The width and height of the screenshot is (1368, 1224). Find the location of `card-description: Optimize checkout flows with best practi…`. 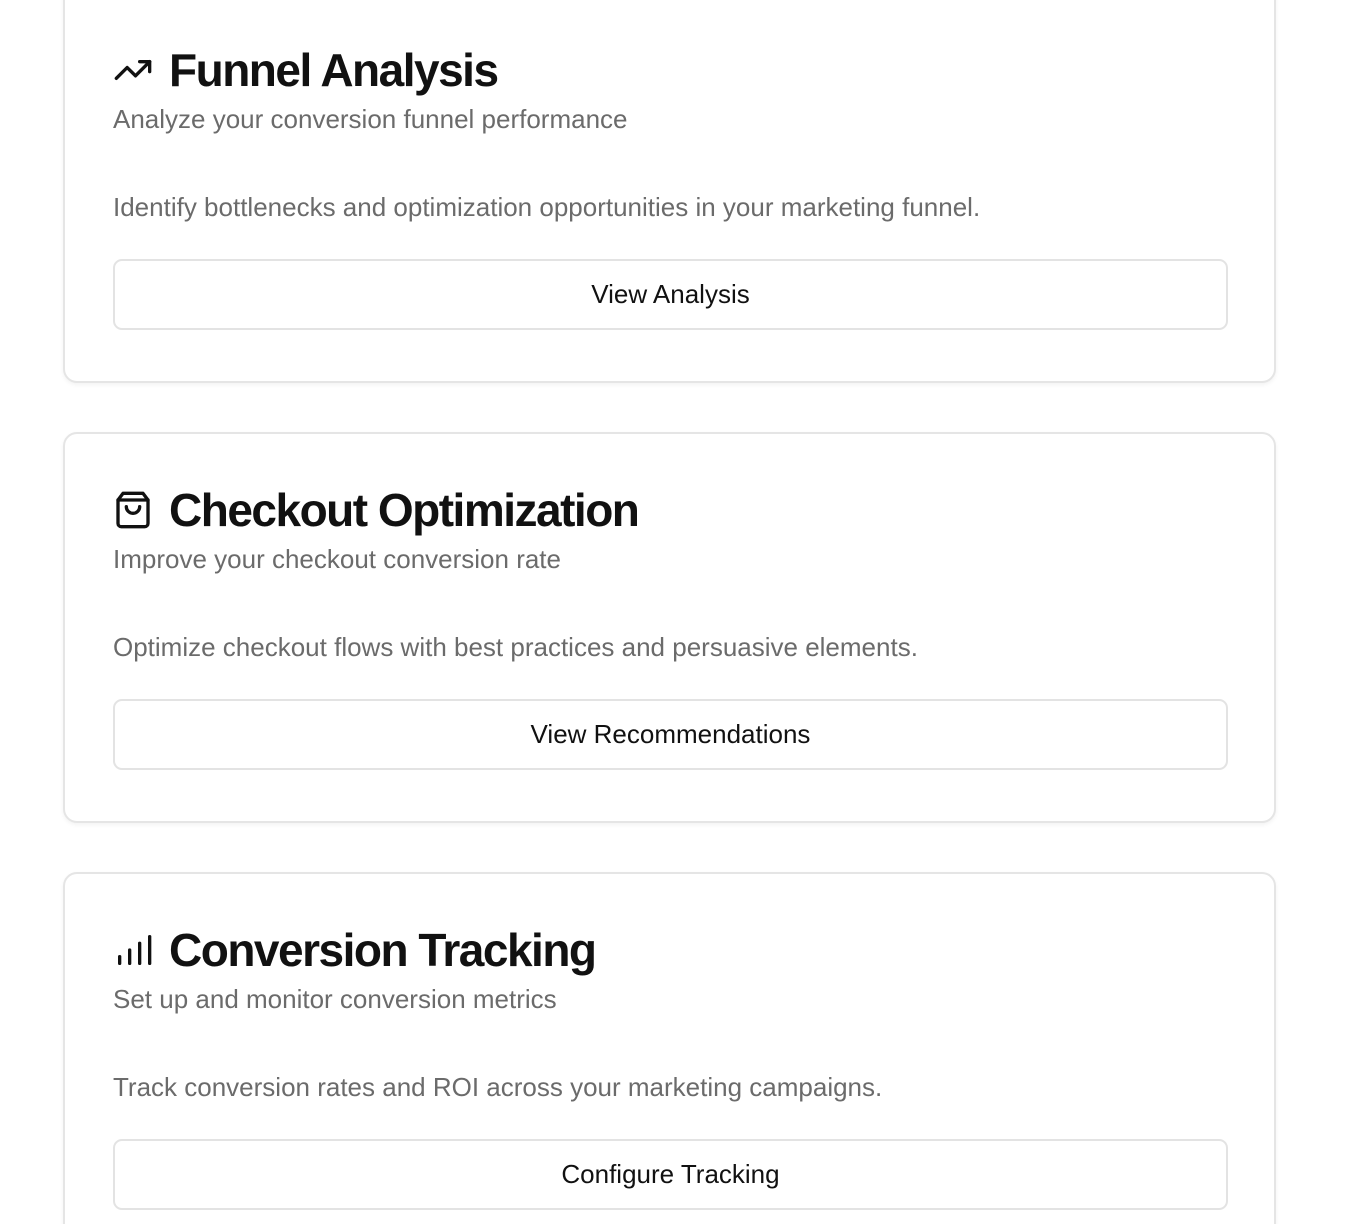

card-description: Optimize checkout flows with best practi… is located at coordinates (515, 647).